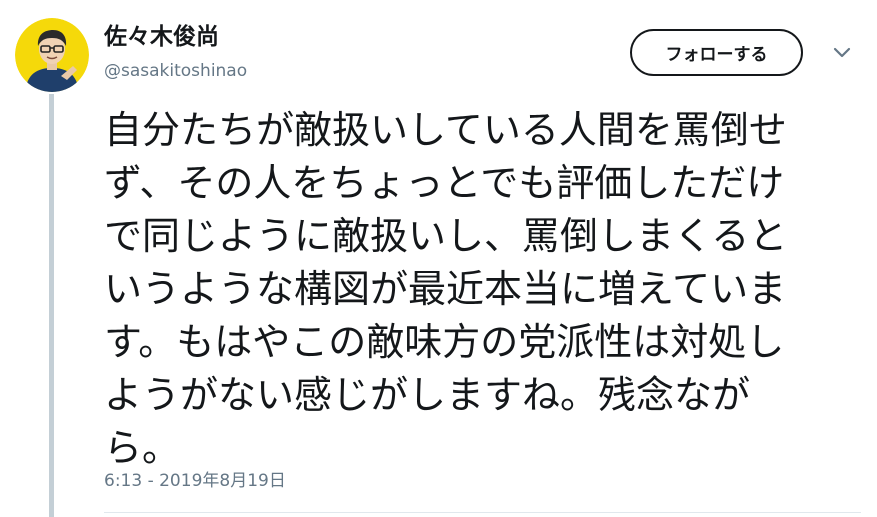 This screenshot has height=517, width=877. I want to click on follow-button-suffix: する, so click(750, 55).